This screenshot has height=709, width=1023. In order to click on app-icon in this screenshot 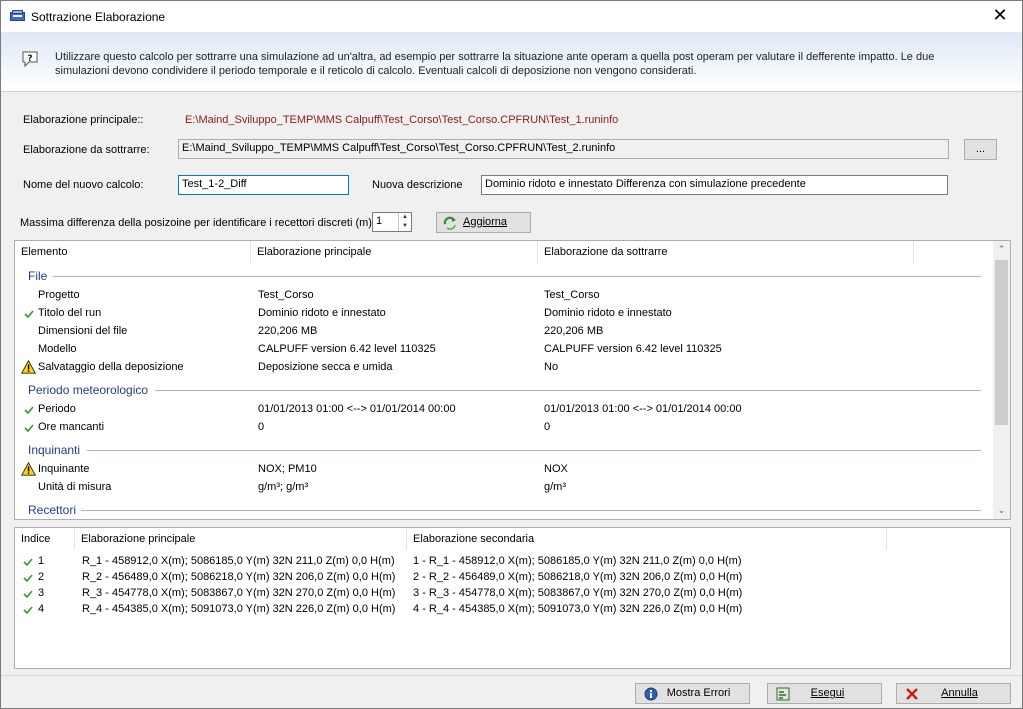, I will do `click(17, 15)`.